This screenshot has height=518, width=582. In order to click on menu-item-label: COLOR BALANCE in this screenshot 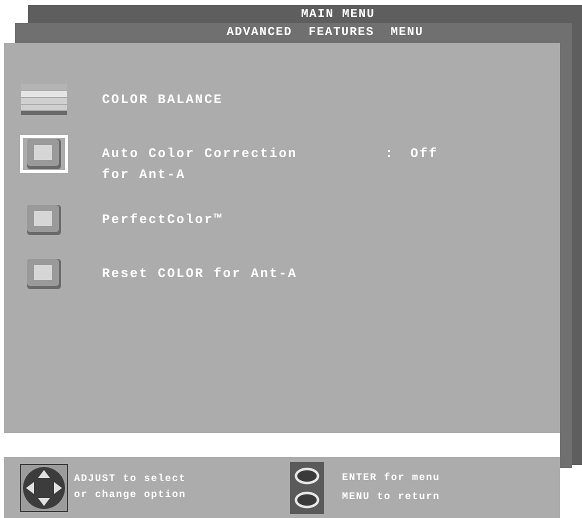, I will do `click(243, 99)`.